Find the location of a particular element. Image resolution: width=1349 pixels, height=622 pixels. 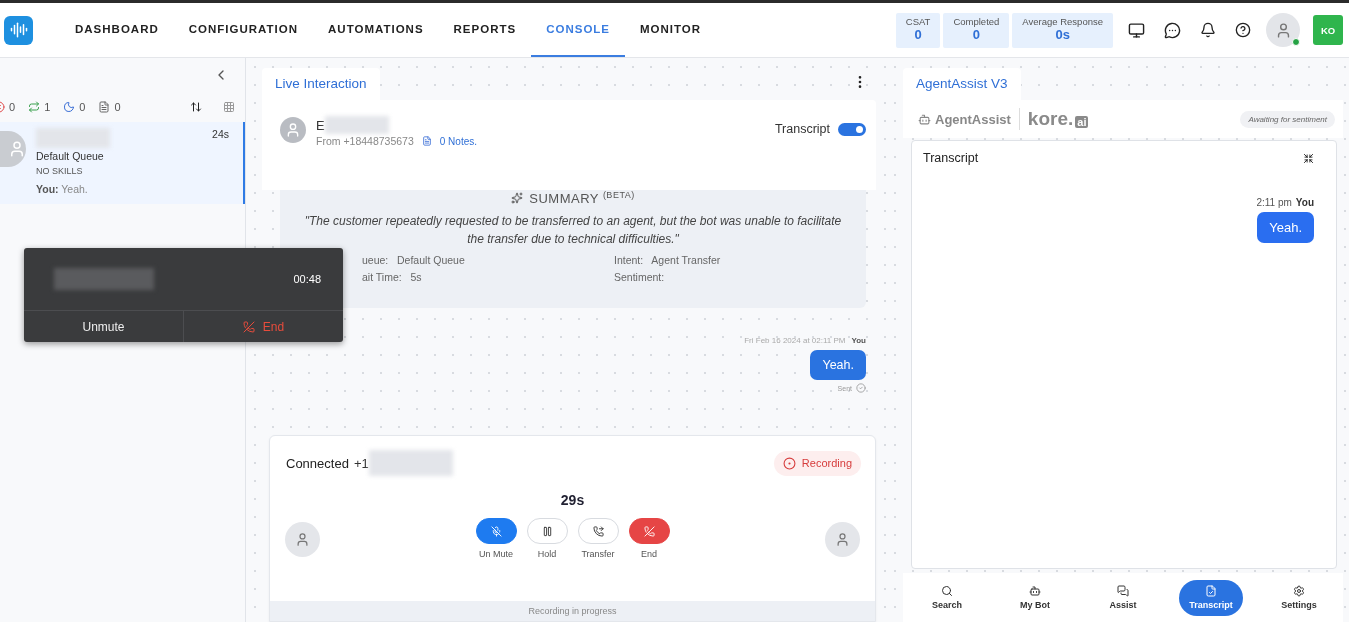

end-button is located at coordinates (649, 531).